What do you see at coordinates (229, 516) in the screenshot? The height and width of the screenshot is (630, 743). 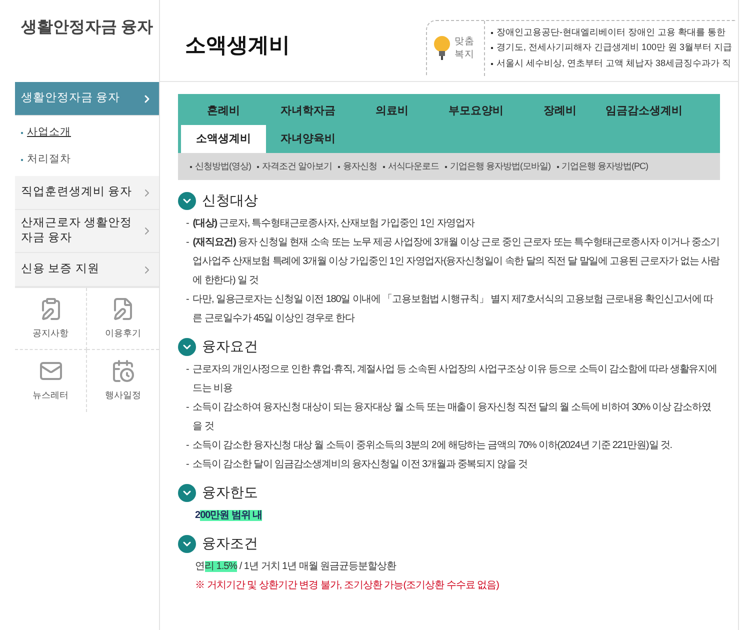 I see `condition-text: 200만원 범위 내` at bounding box center [229, 516].